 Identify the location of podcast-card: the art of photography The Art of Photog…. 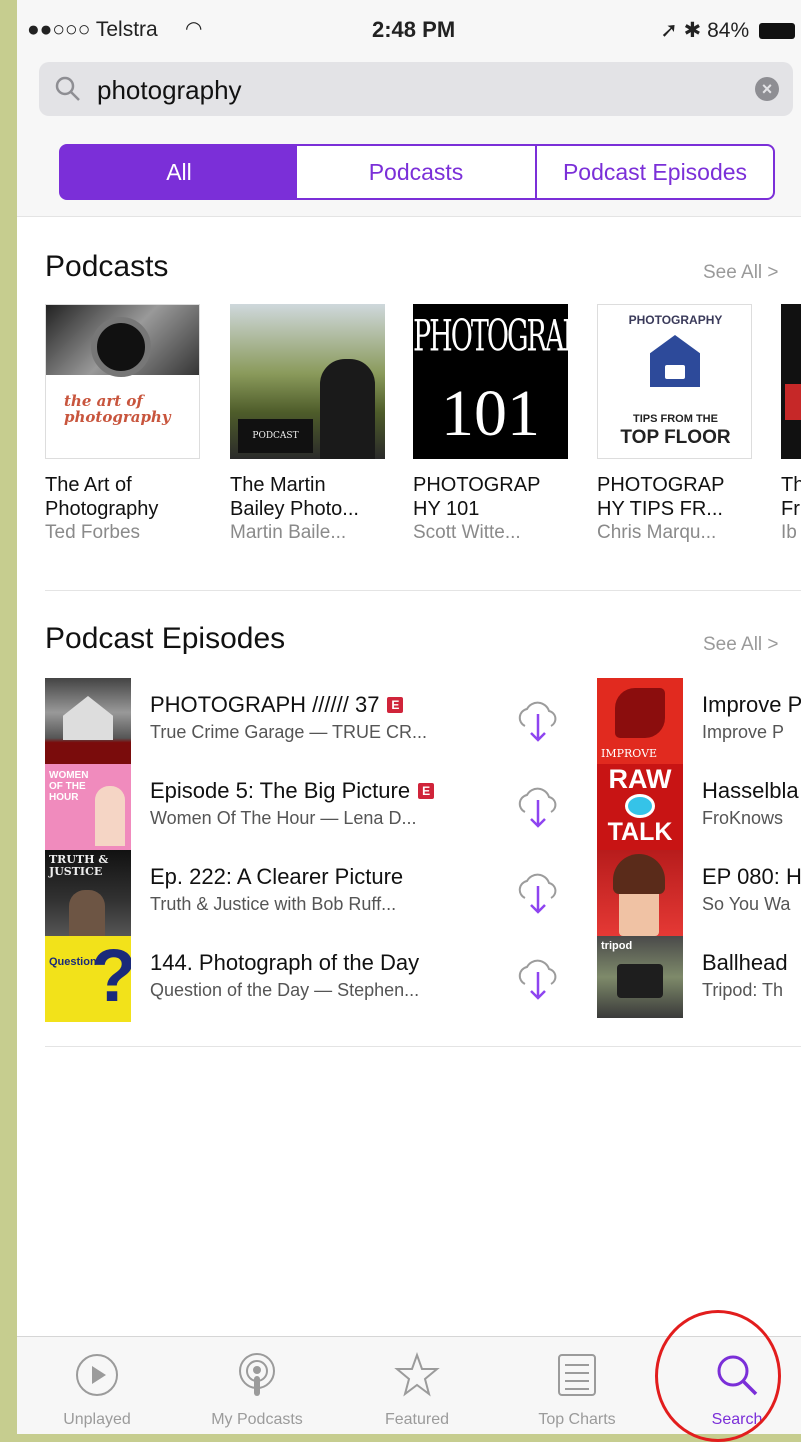
(130, 424).